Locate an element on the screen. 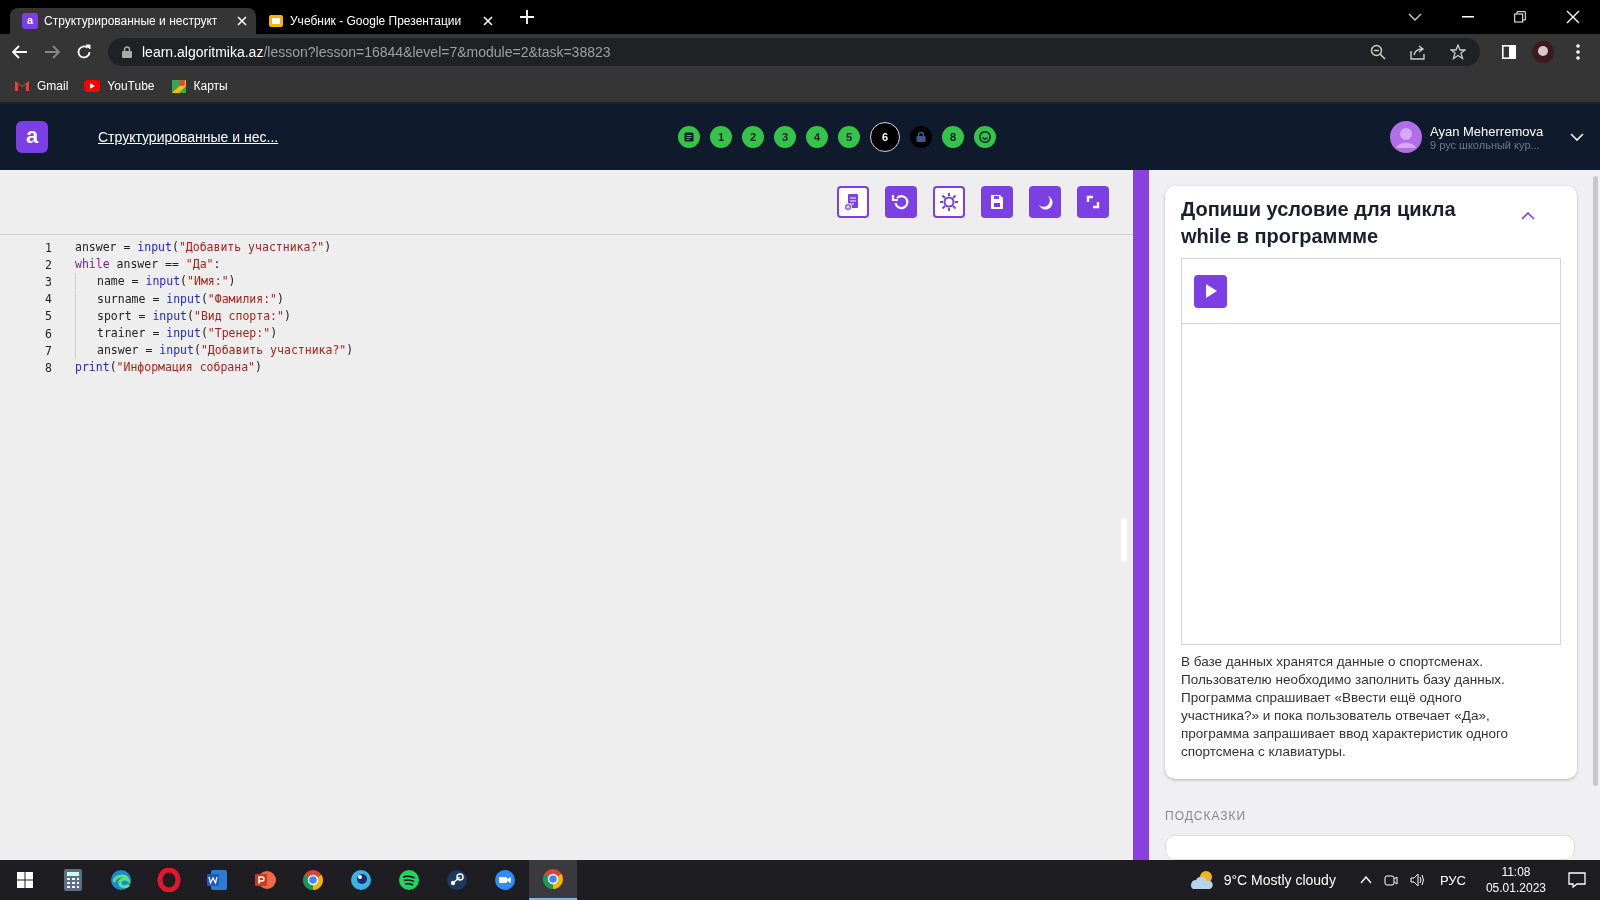 The image size is (1600, 900). language-indicator: РУС is located at coordinates (1452, 880).